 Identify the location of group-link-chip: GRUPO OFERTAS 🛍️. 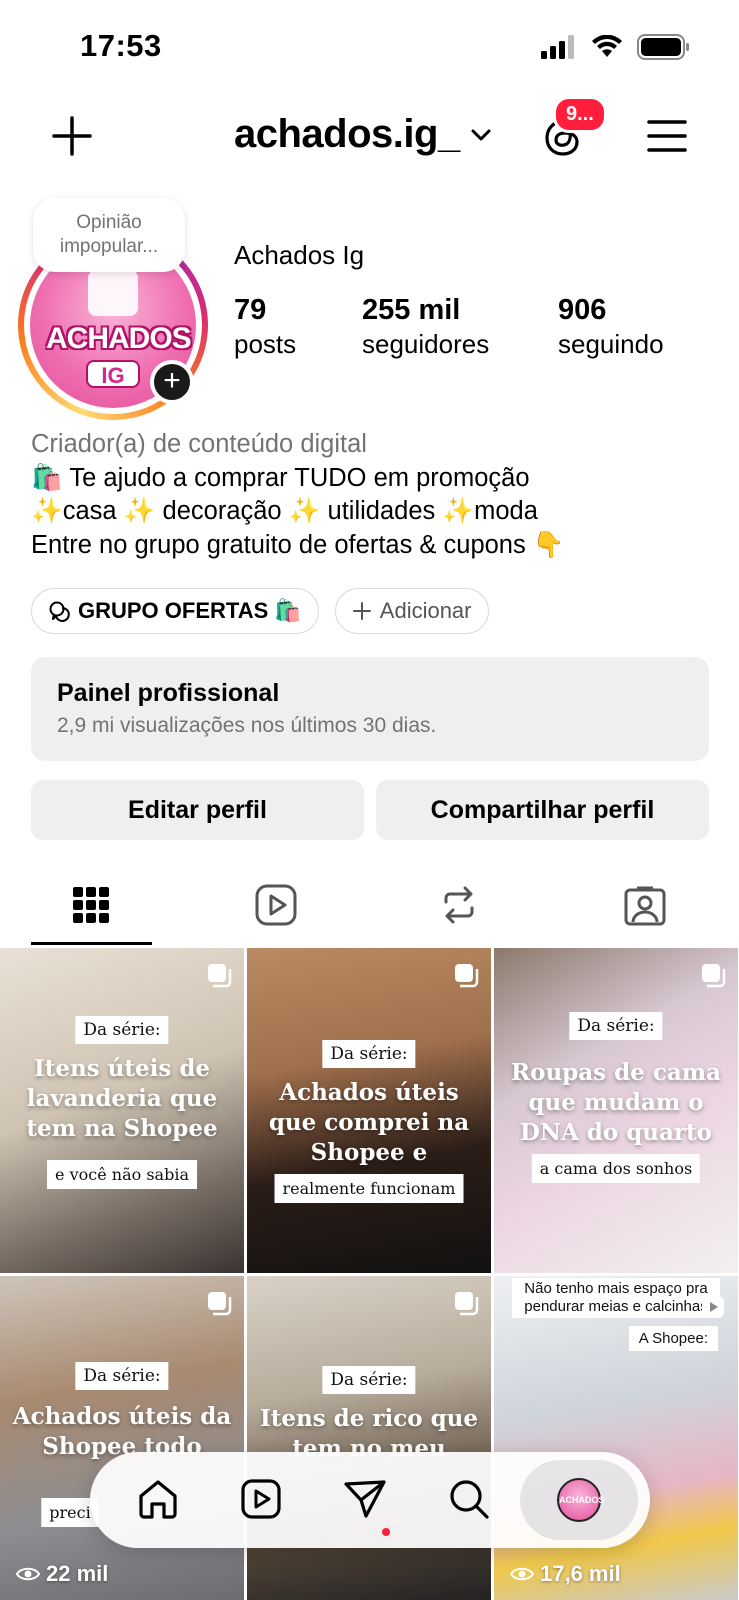
(175, 611).